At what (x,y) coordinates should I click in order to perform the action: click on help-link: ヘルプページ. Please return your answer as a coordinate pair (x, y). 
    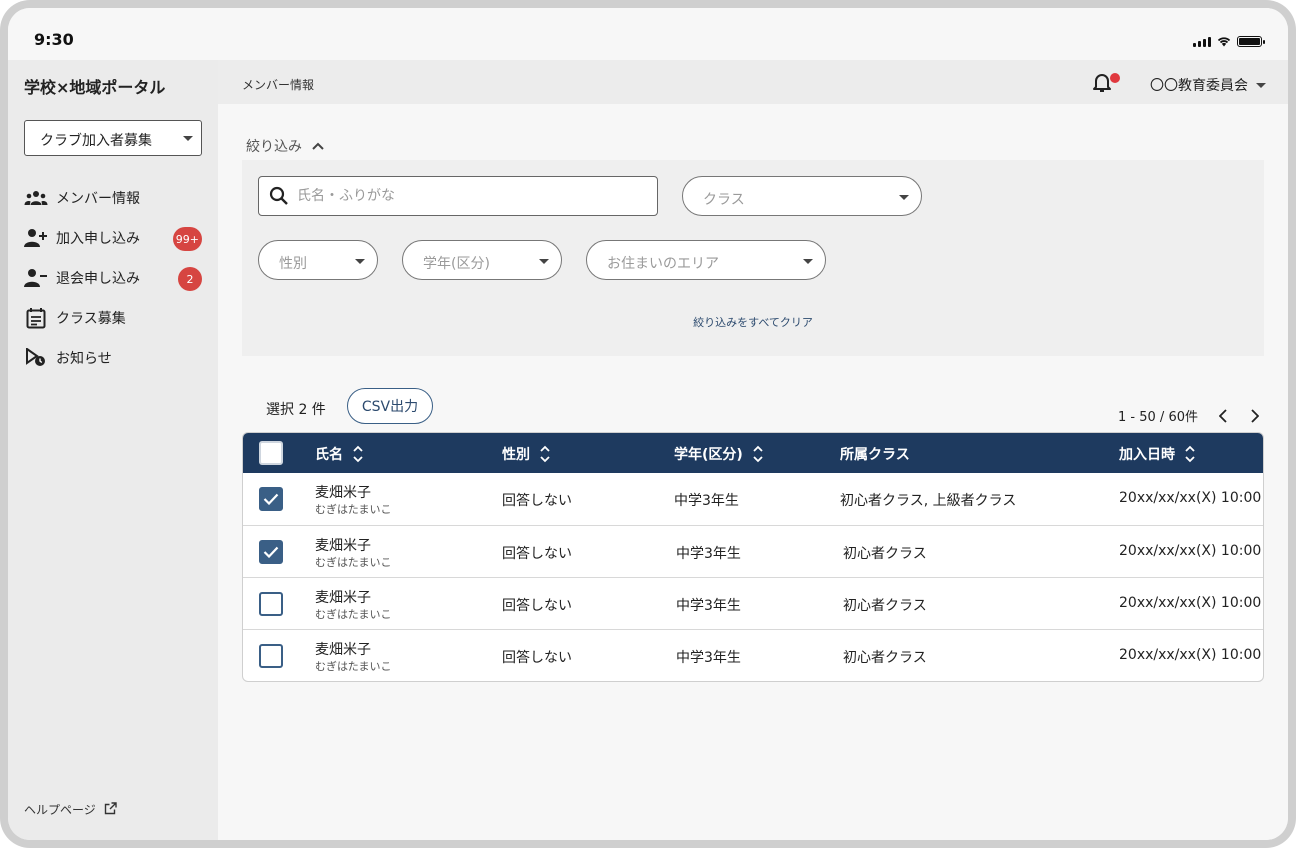
    Looking at the image, I should click on (70, 809).